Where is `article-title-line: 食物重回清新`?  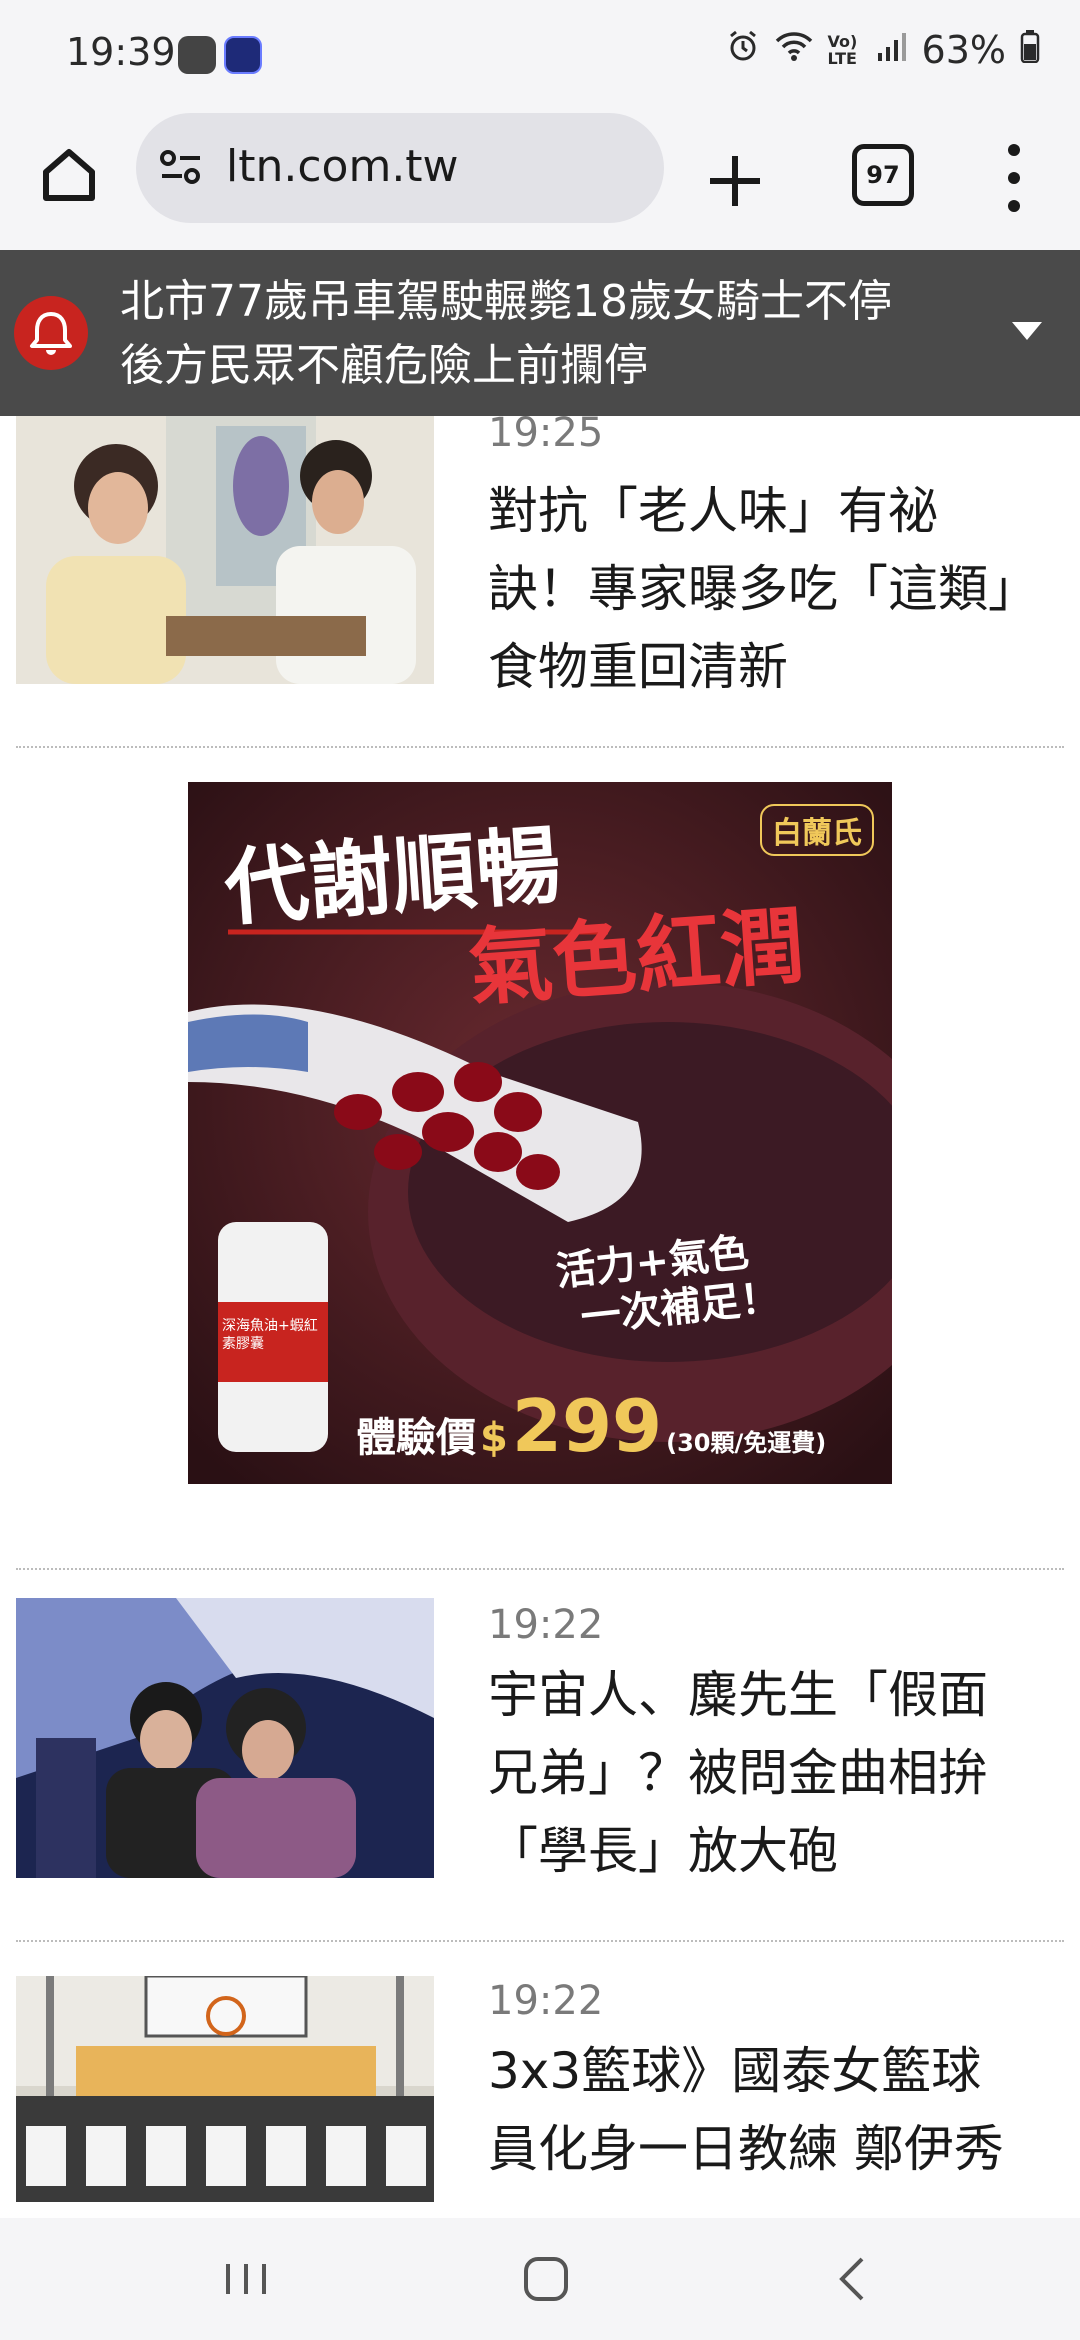
article-title-line: 食物重回清新 is located at coordinates (638, 667).